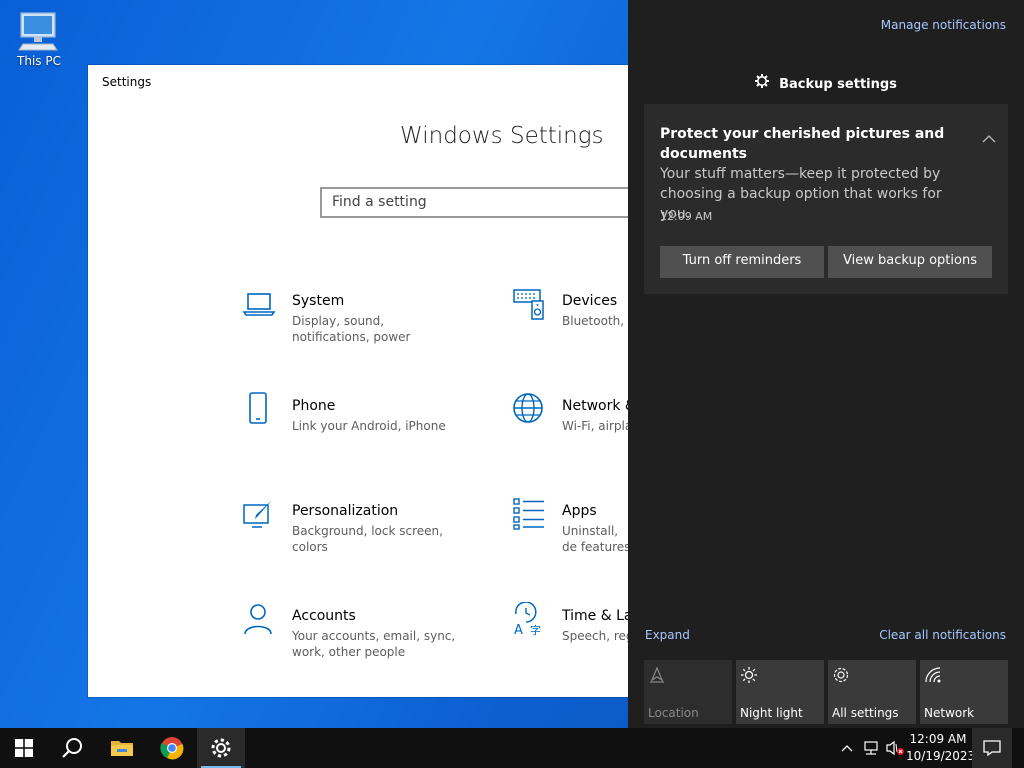 The height and width of the screenshot is (768, 1024). Describe the element at coordinates (318, 301) in the screenshot. I see `settings-item-name: System` at that location.